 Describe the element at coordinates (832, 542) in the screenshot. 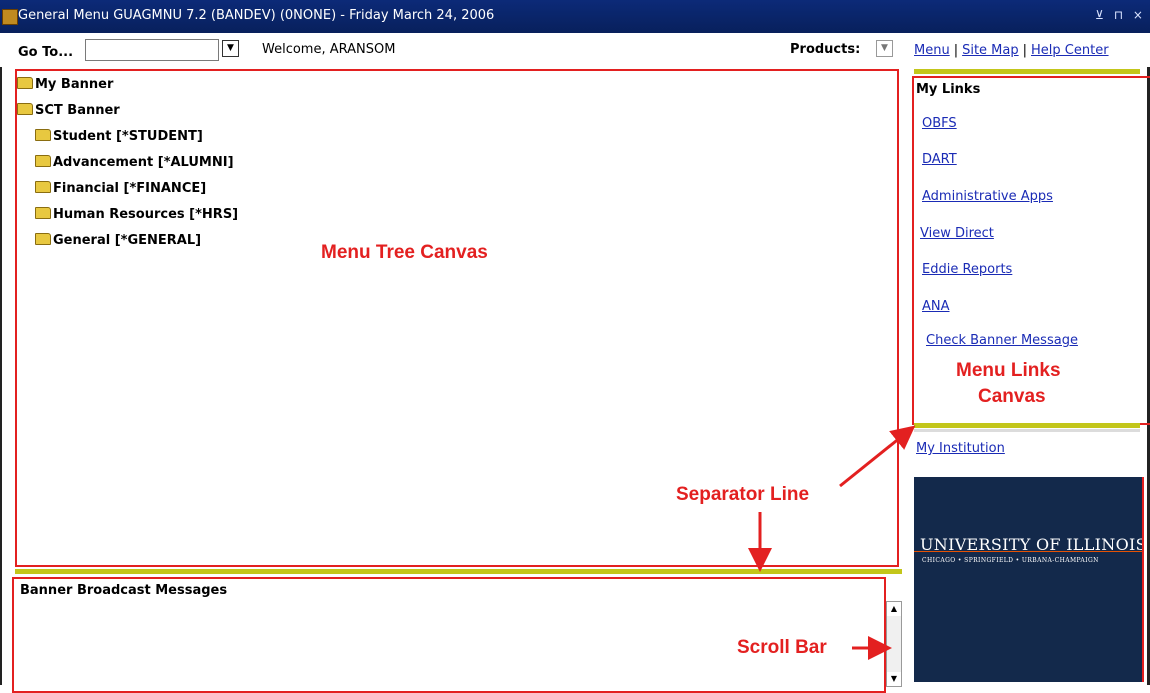

I see `annotation-arrows` at that location.